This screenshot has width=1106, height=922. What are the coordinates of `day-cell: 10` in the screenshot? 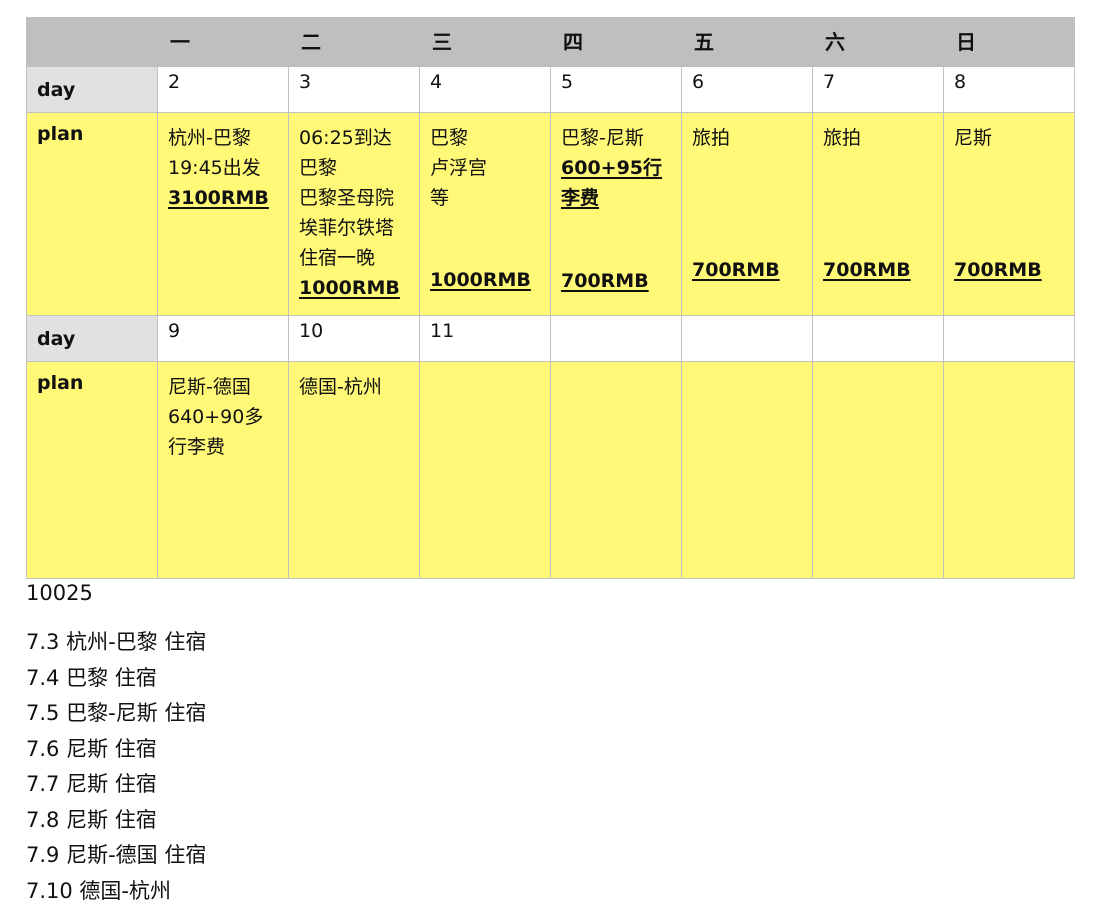 It's located at (354, 338).